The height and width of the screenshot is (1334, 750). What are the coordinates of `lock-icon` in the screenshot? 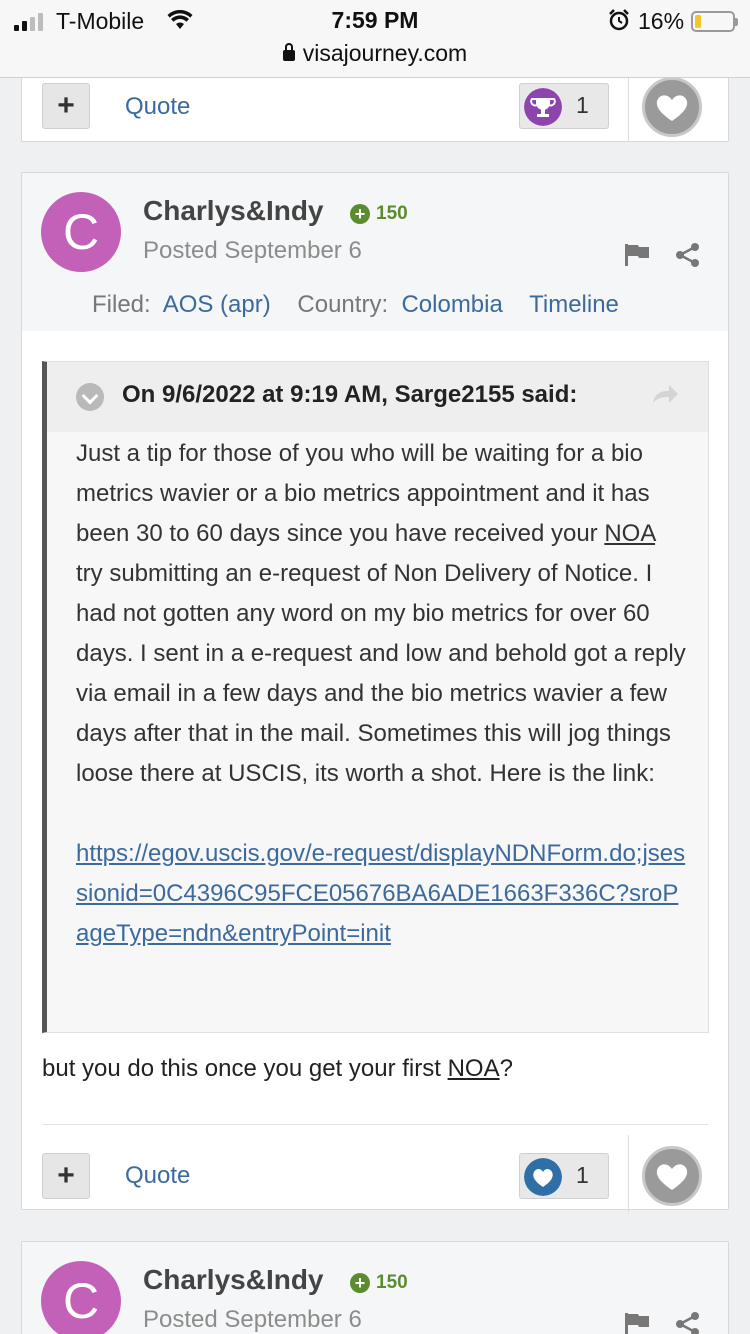 It's located at (288, 52).